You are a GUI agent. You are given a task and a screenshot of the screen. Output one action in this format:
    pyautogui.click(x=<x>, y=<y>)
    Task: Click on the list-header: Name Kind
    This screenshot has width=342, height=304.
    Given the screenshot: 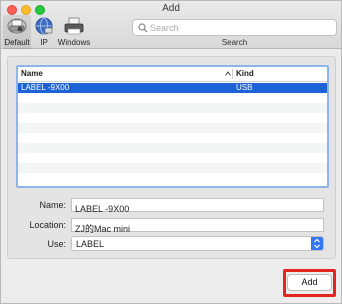 What is the action you would take?
    pyautogui.click(x=172, y=74)
    